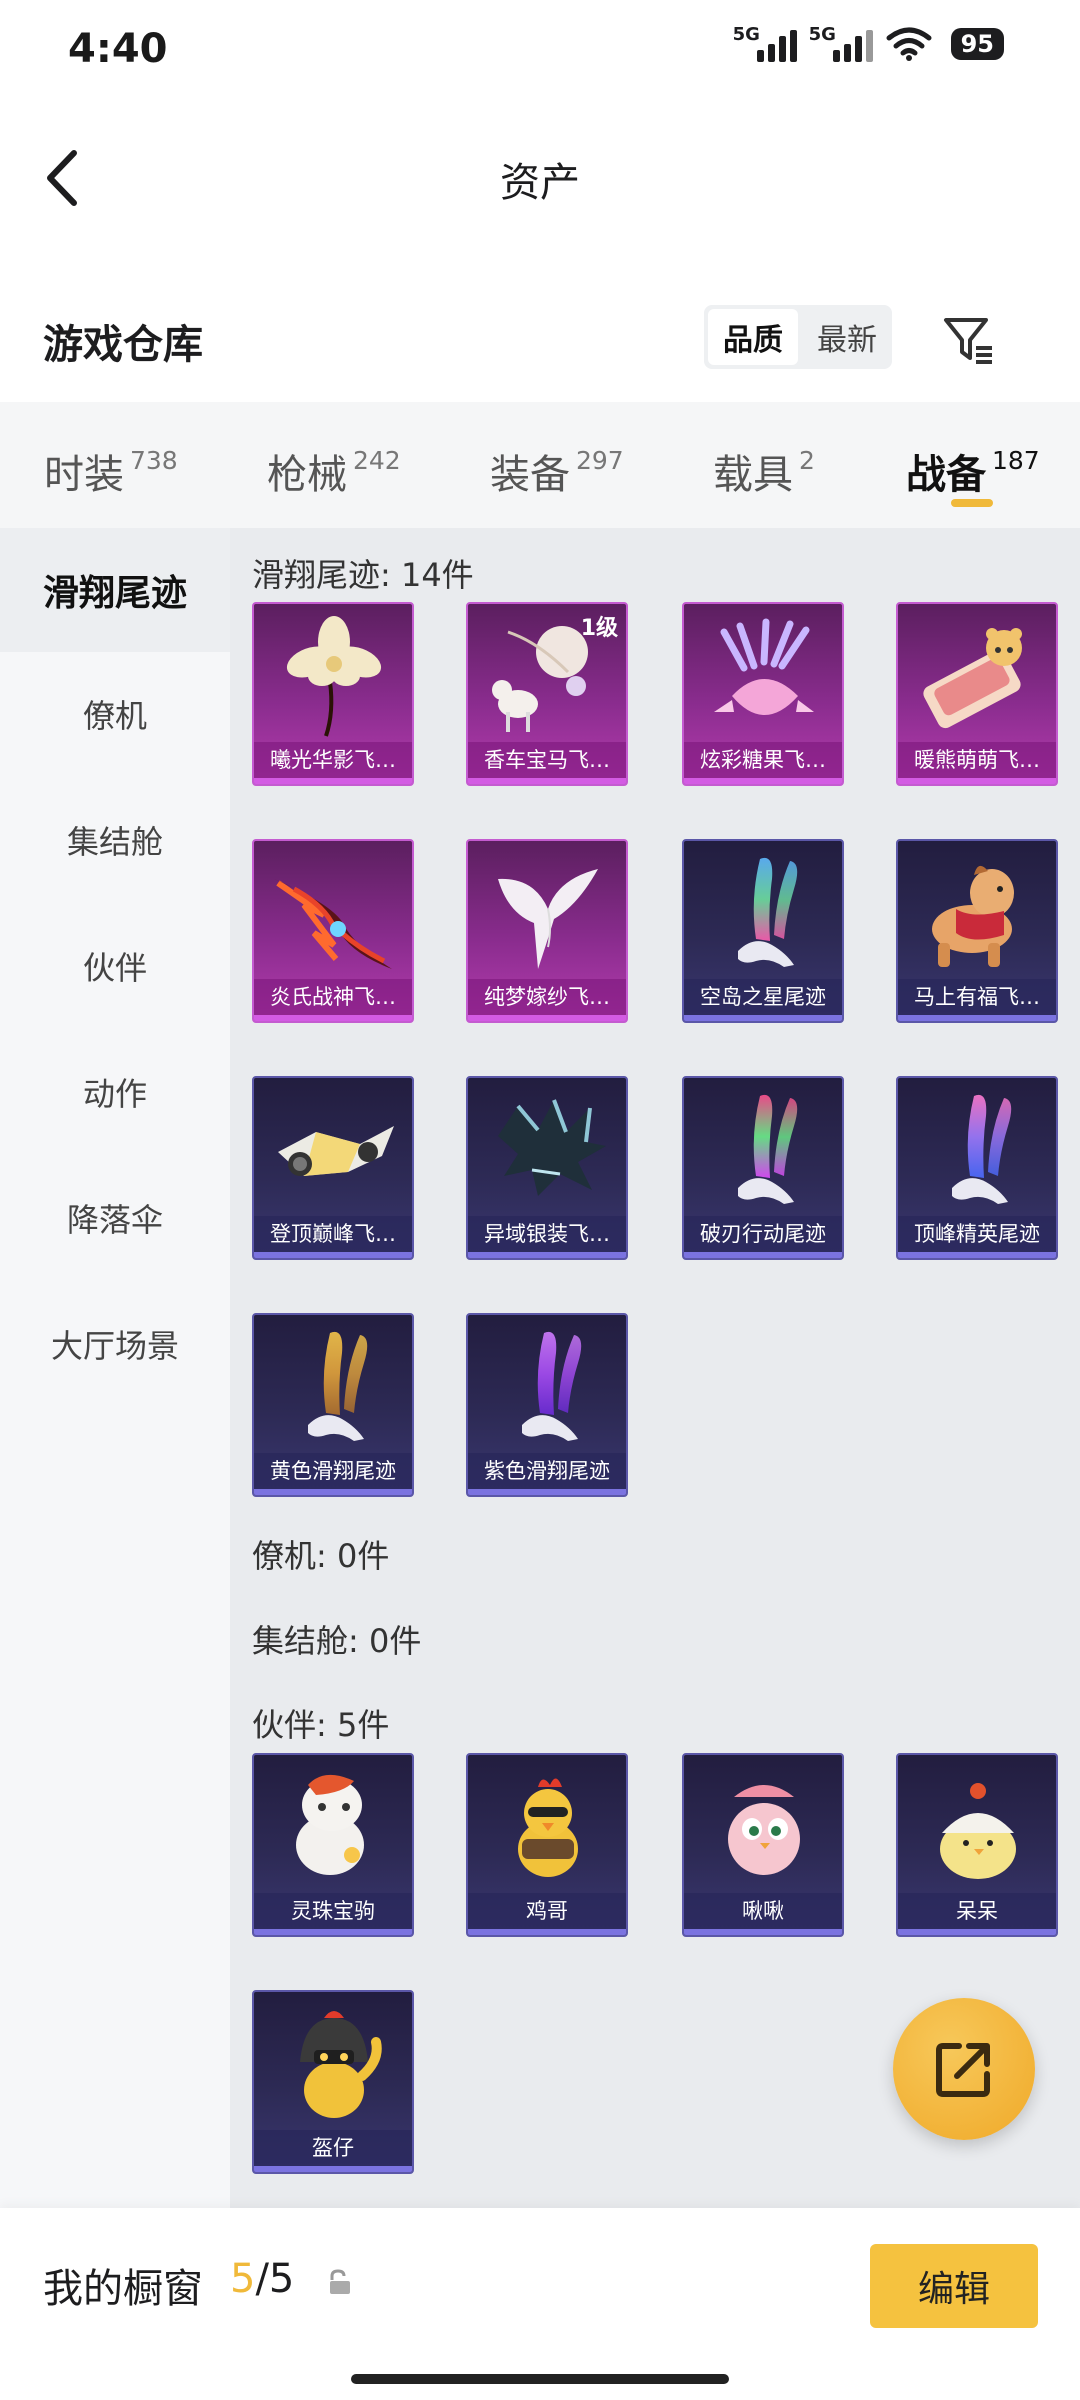 This screenshot has height=2400, width=1080. I want to click on tab-firearms: 枪械 242, so click(334, 471).